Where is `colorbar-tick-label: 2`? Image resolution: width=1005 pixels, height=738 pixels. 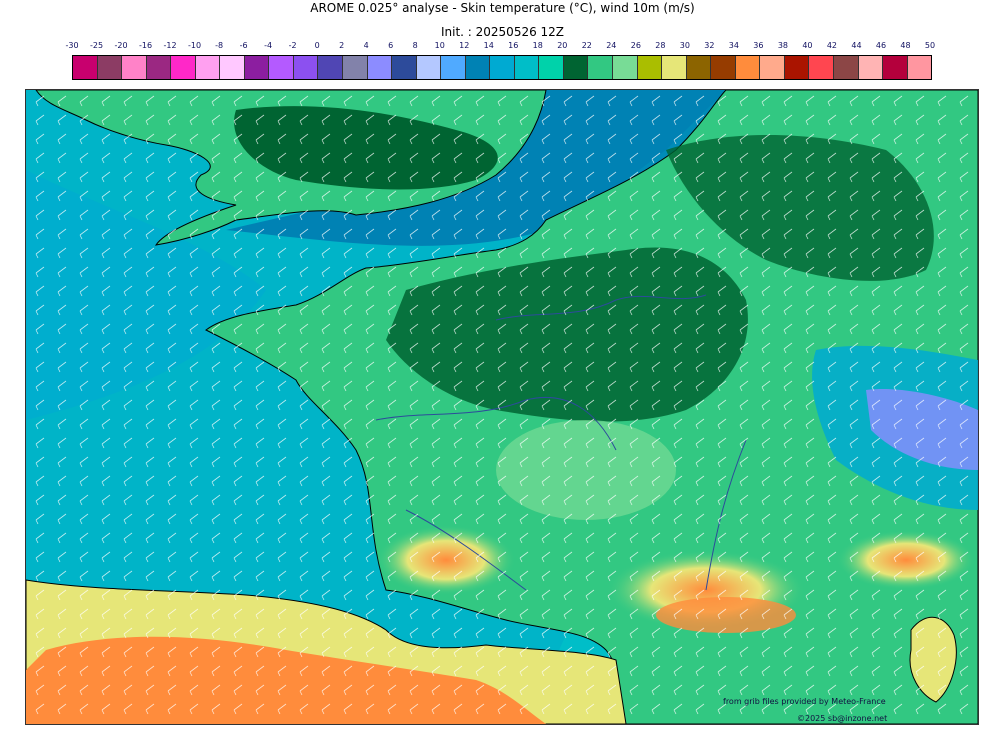 colorbar-tick-label: 2 is located at coordinates (342, 45).